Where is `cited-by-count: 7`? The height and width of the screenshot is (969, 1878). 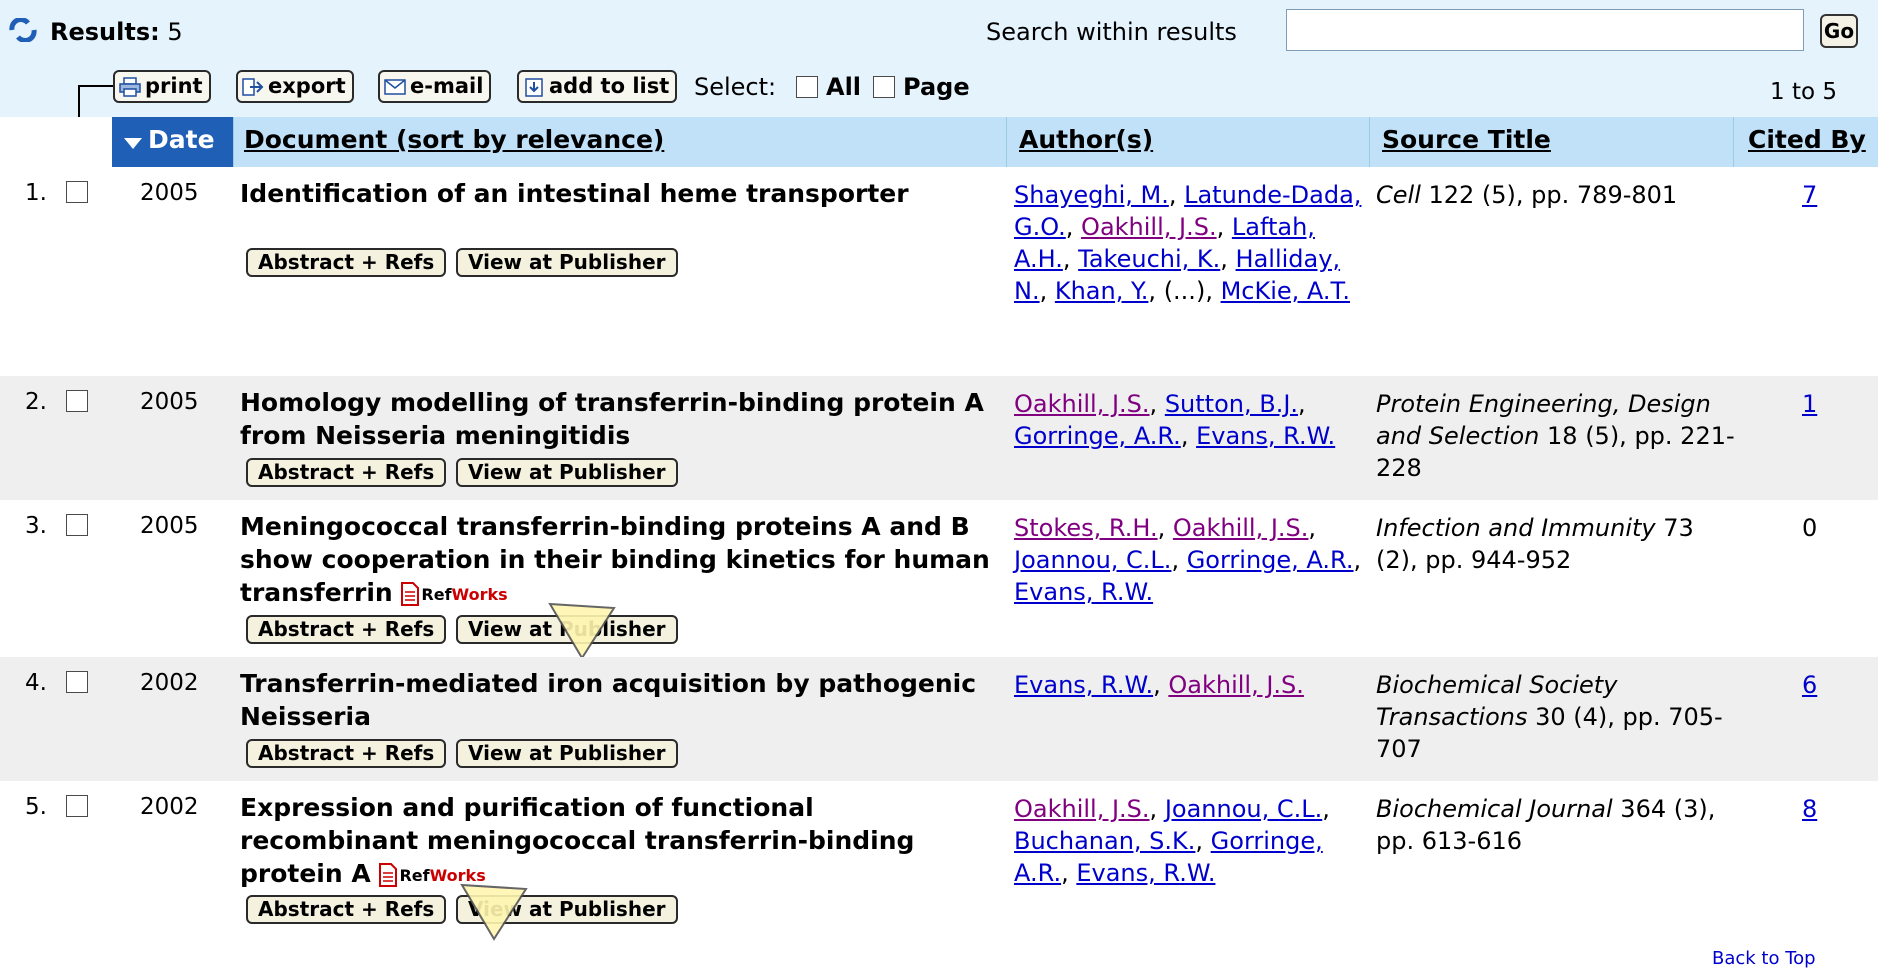
cited-by-count: 7 is located at coordinates (1809, 195).